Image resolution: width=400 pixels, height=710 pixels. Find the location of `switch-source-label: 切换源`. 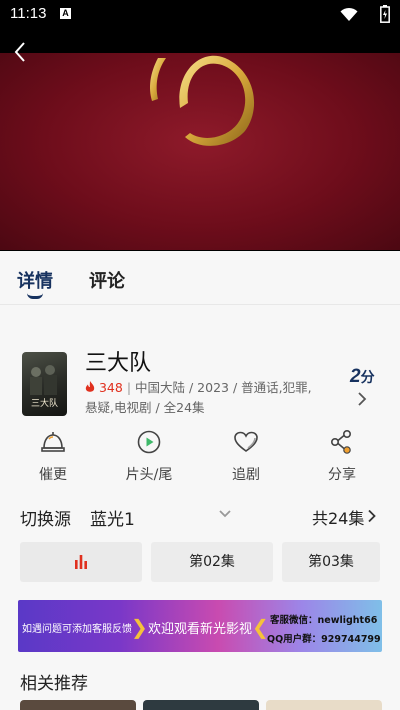

switch-source-label: 切换源 is located at coordinates (45, 520).